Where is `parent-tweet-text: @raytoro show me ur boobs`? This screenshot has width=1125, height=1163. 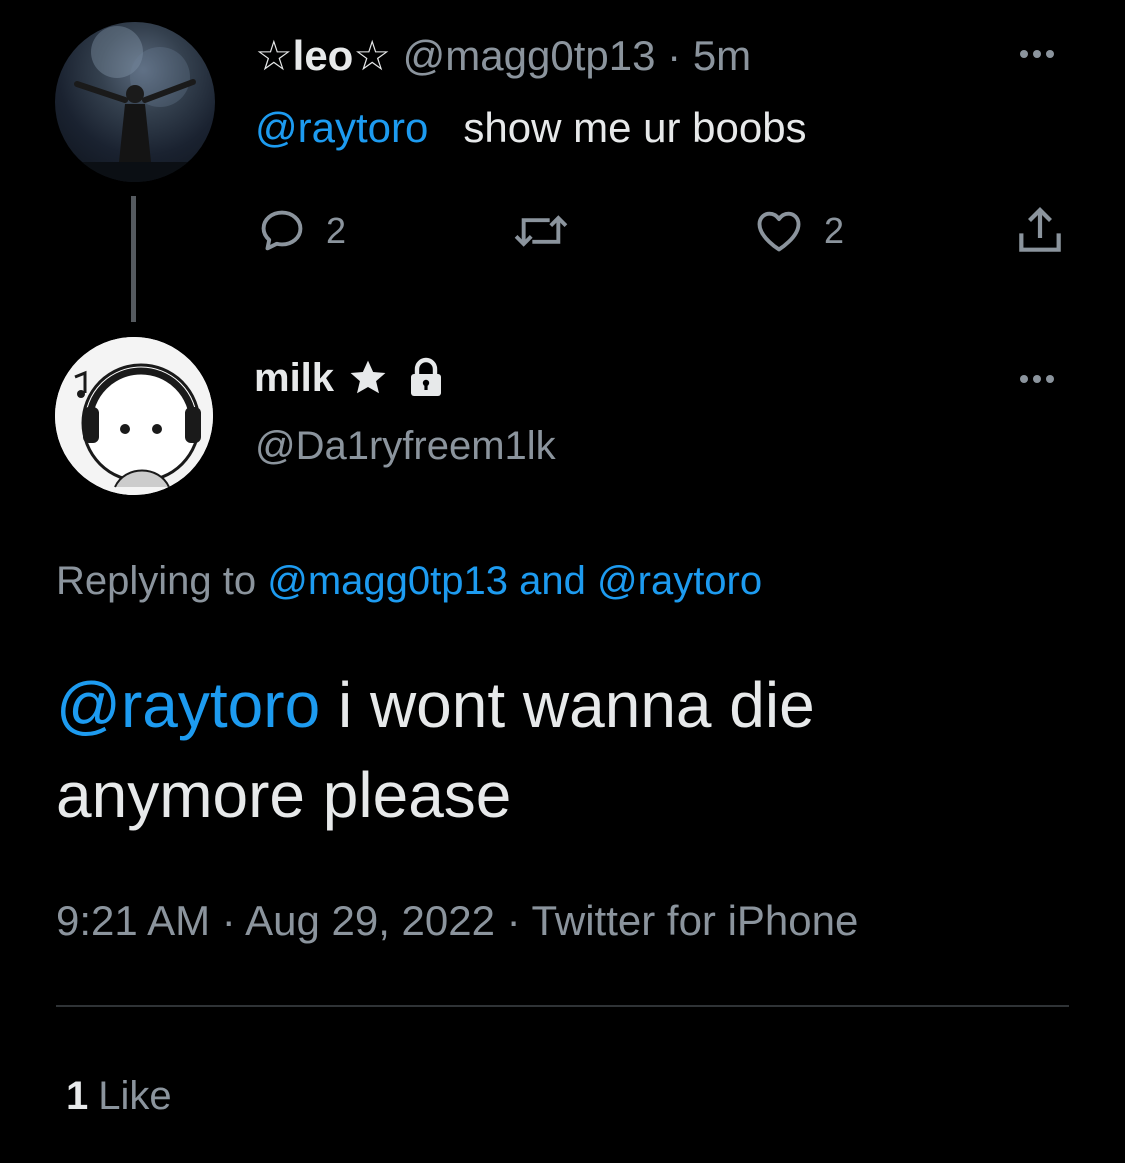 parent-tweet-text: @raytoro show me ur boobs is located at coordinates (531, 128).